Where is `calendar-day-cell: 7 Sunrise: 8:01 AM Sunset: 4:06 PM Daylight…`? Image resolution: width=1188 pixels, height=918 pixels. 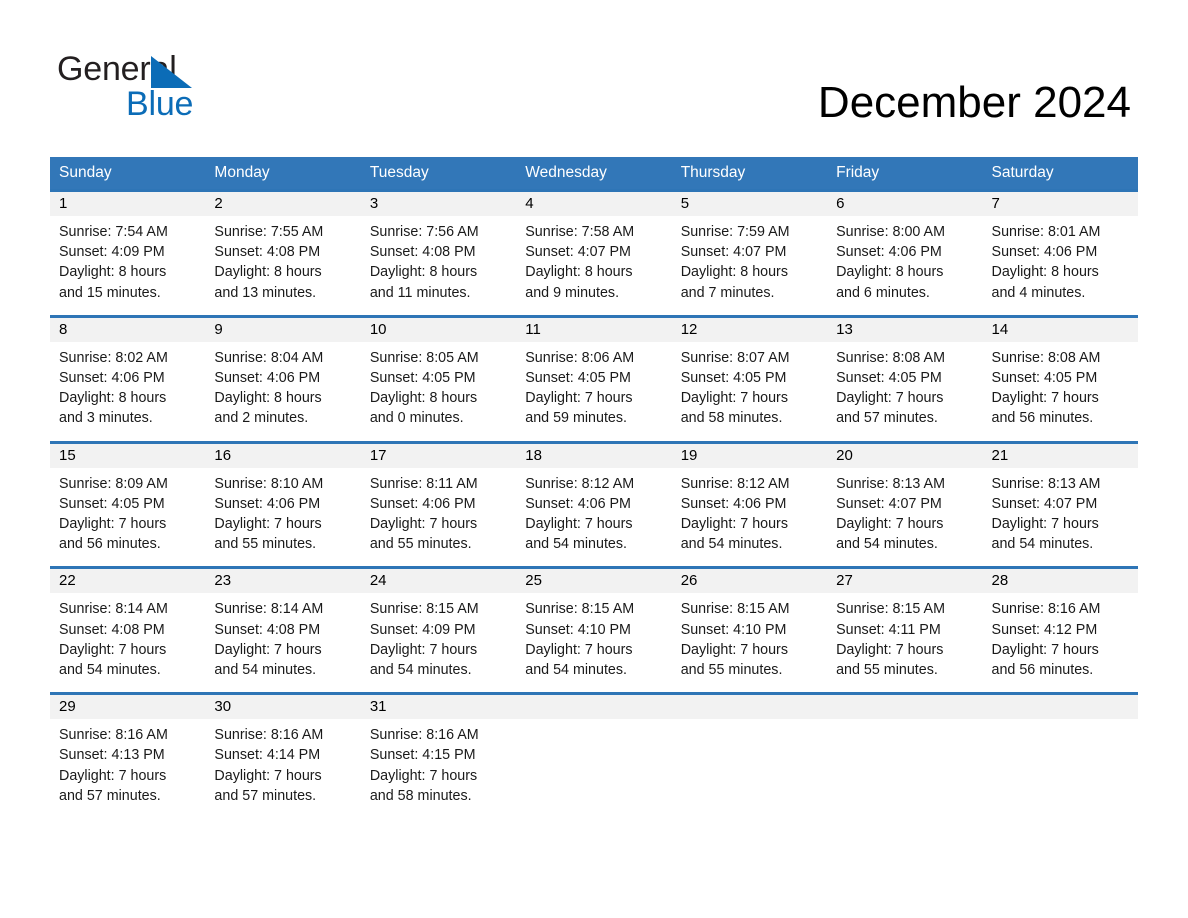
calendar-day-cell: 7 Sunrise: 8:01 AM Sunset: 4:06 PM Daylight… is located at coordinates (1060, 250).